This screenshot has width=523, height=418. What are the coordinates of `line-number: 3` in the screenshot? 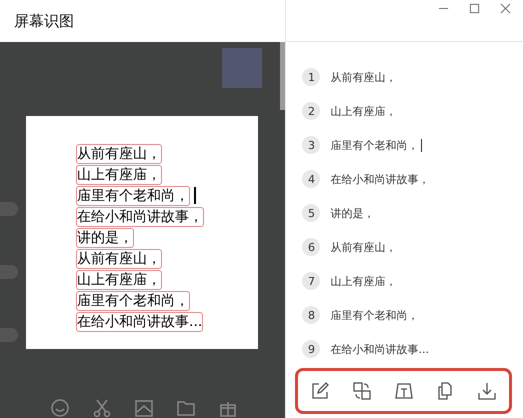 It's located at (311, 145).